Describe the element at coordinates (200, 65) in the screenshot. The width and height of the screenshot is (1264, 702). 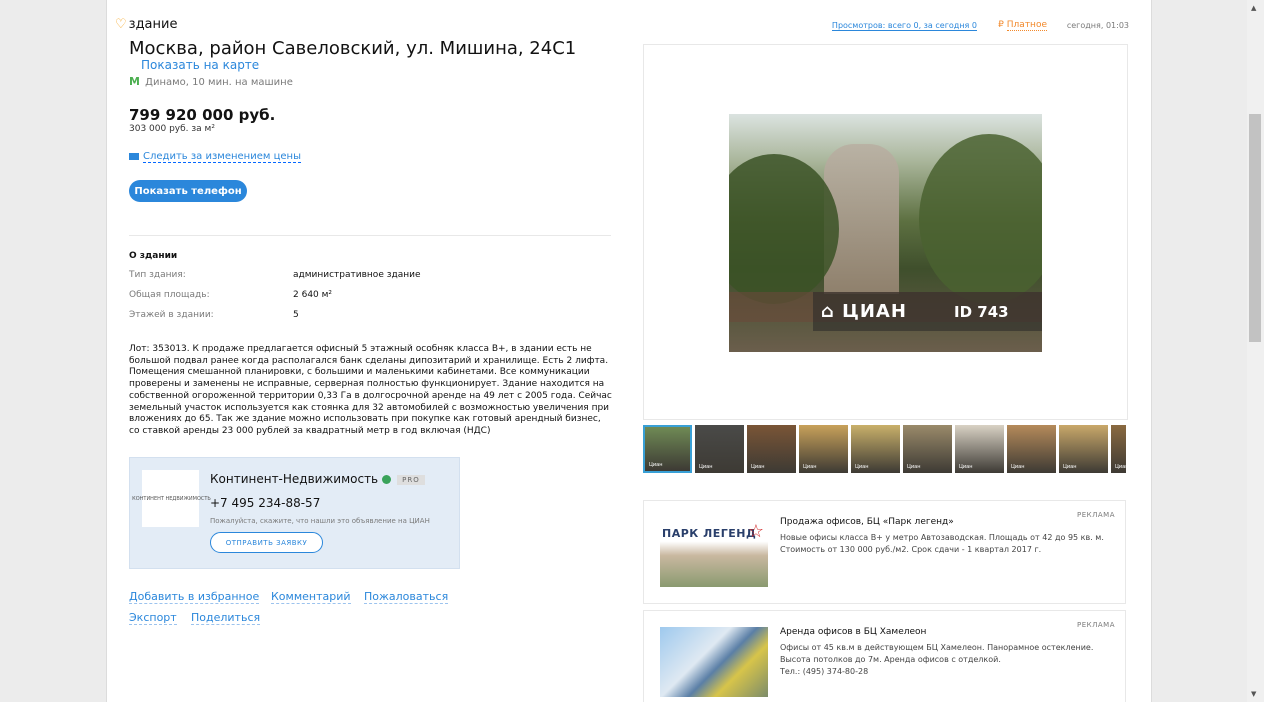
I see `show-map-link: Показать на карте` at that location.